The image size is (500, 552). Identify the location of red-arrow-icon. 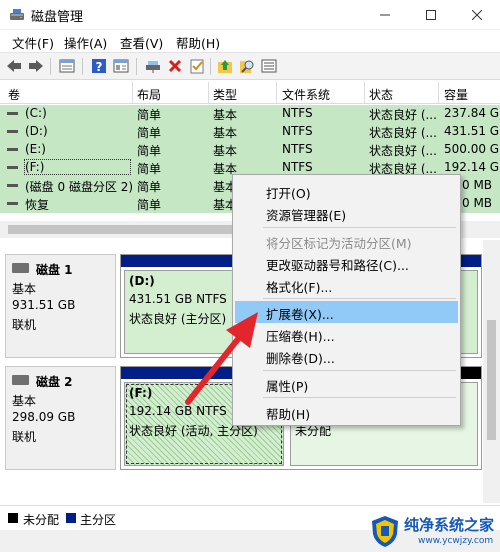
(221, 358).